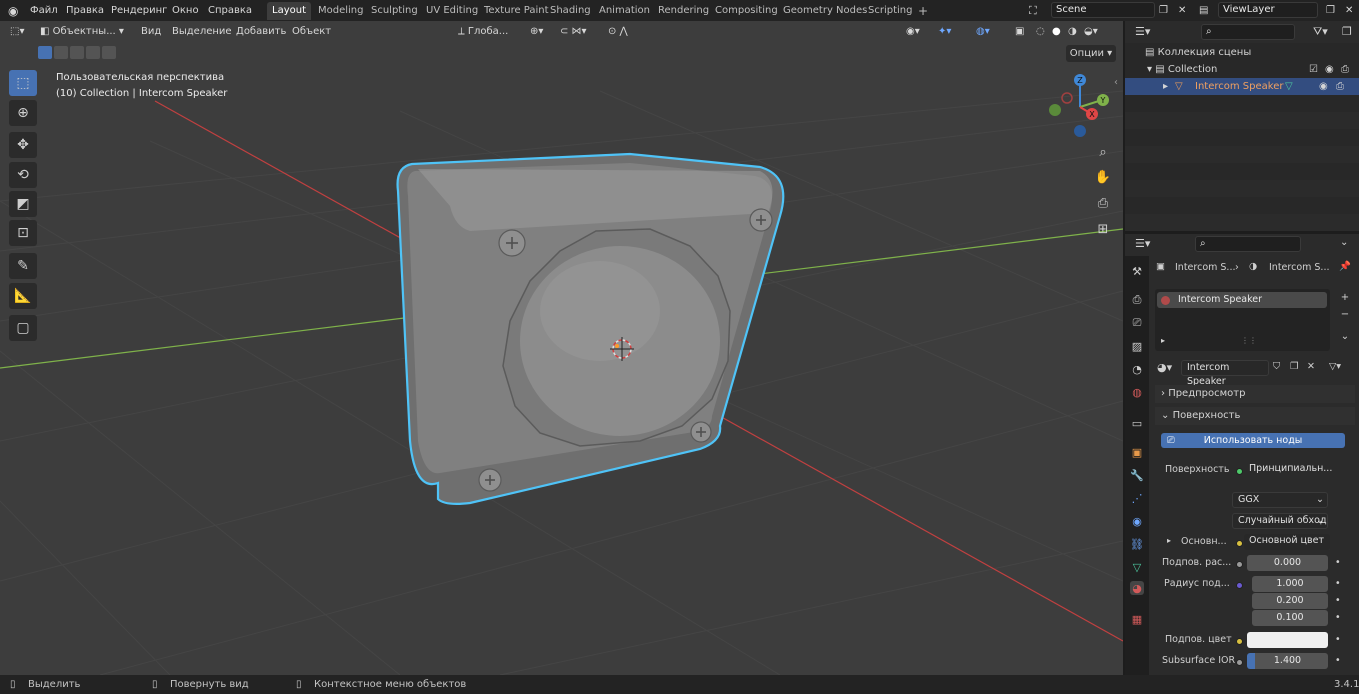 Image resolution: width=1359 pixels, height=694 pixels. I want to click on distribution-dropdown: GGX ⌄, so click(1280, 500).